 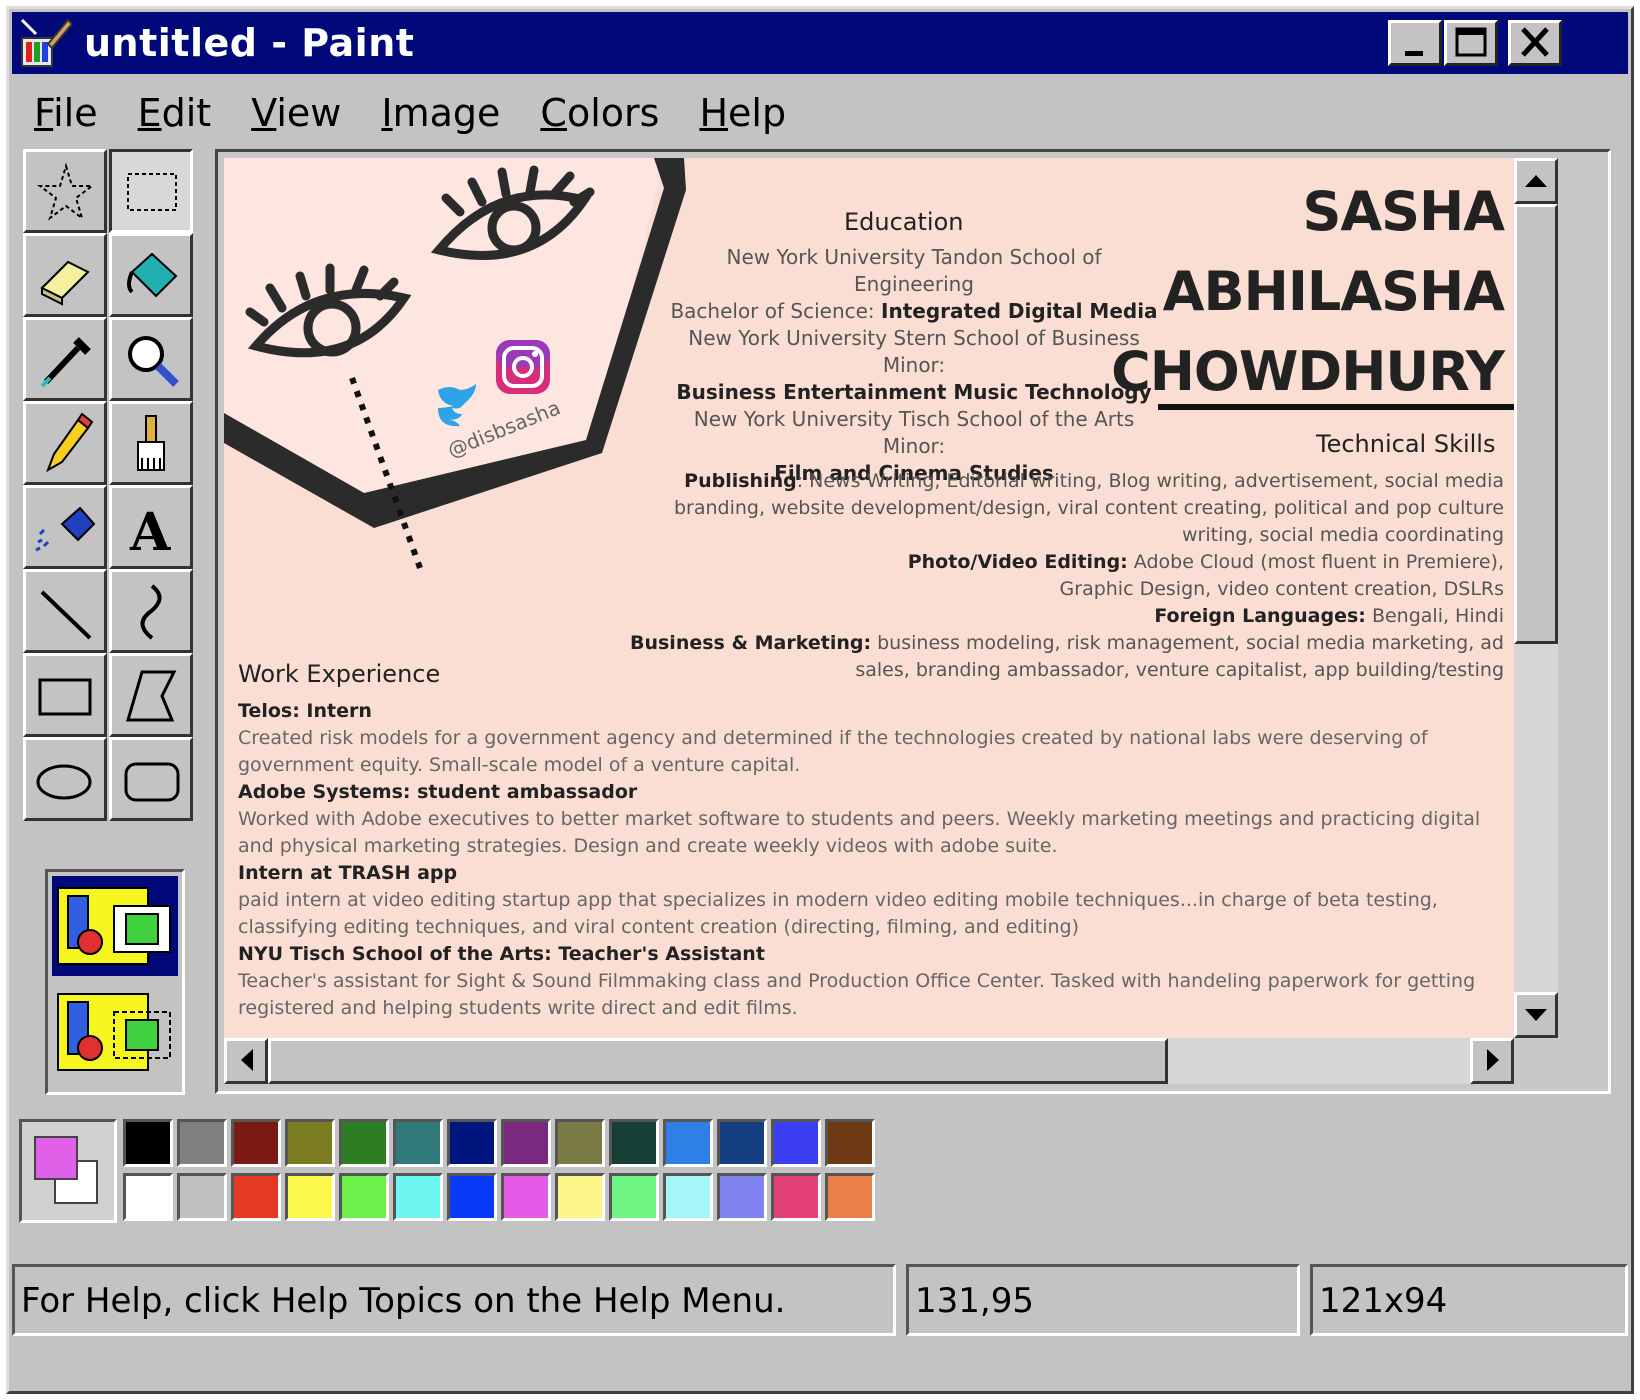 I want to click on svg-text: A, so click(x=150, y=532).